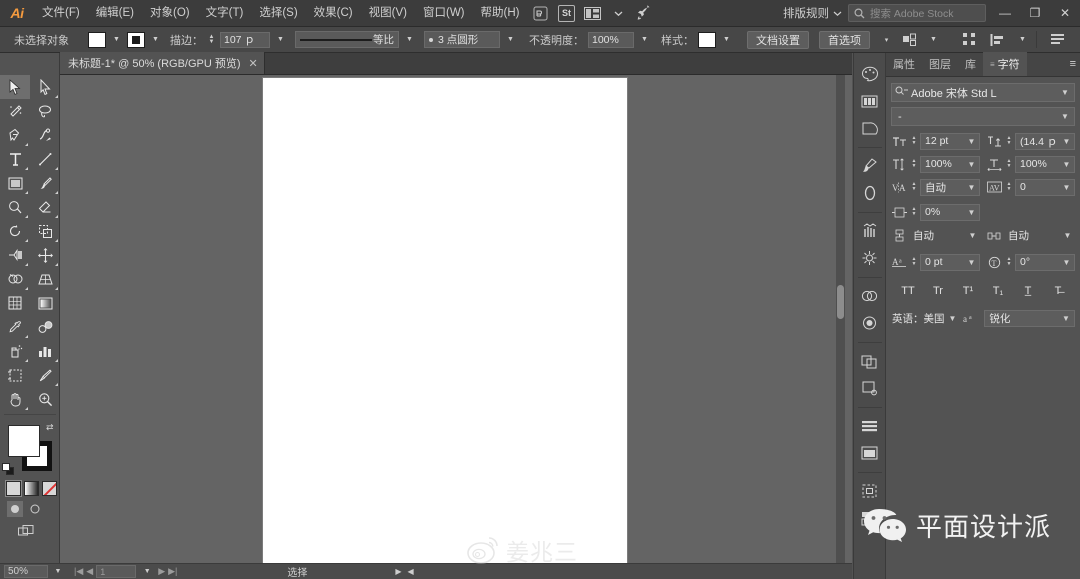 This screenshot has height=579, width=1080. Describe the element at coordinates (618, 13) in the screenshot. I see `workspace-chevron-down-icon` at that location.